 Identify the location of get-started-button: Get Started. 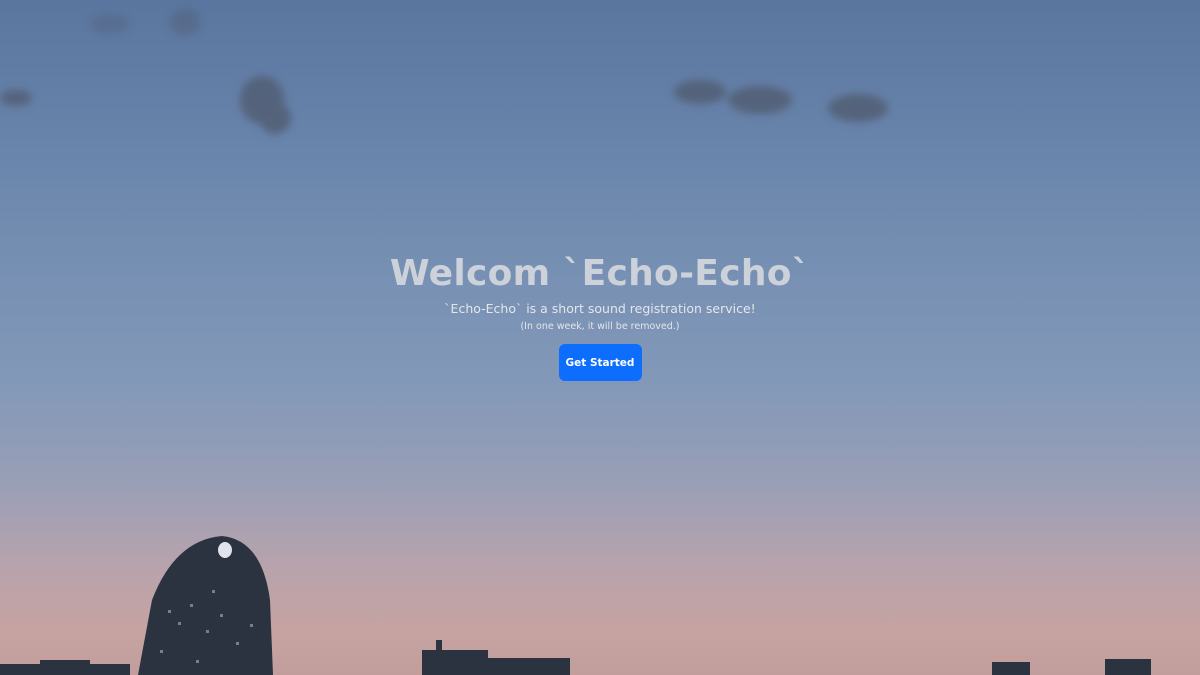
(600, 362).